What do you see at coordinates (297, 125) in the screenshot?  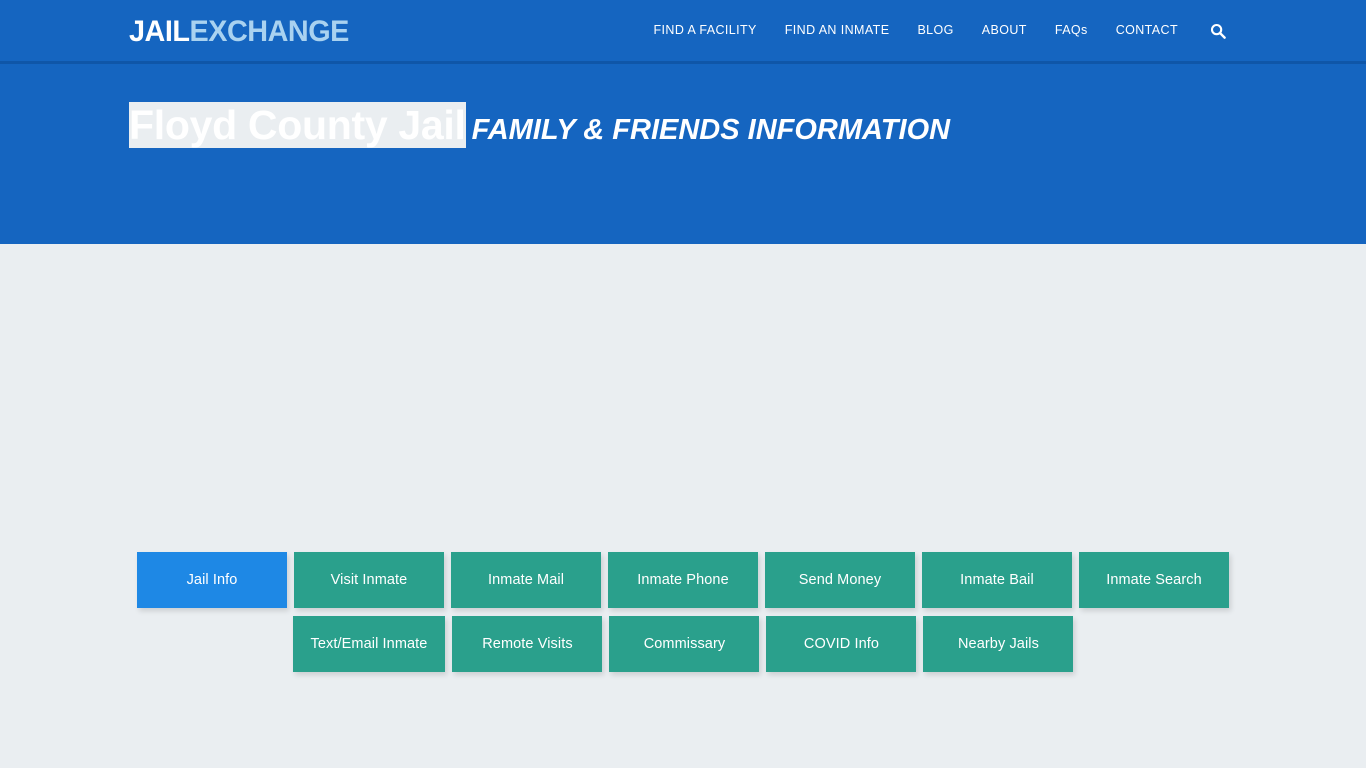 I see `page-title-main: Floyd County Jail` at bounding box center [297, 125].